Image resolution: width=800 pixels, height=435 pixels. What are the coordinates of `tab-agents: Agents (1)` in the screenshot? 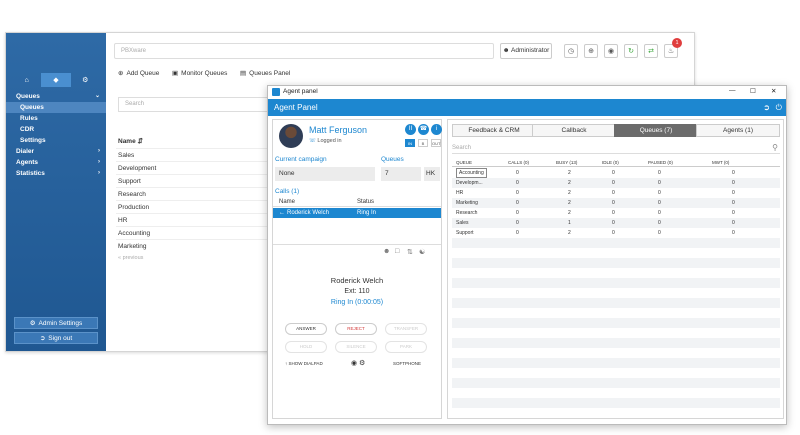 It's located at (738, 130).